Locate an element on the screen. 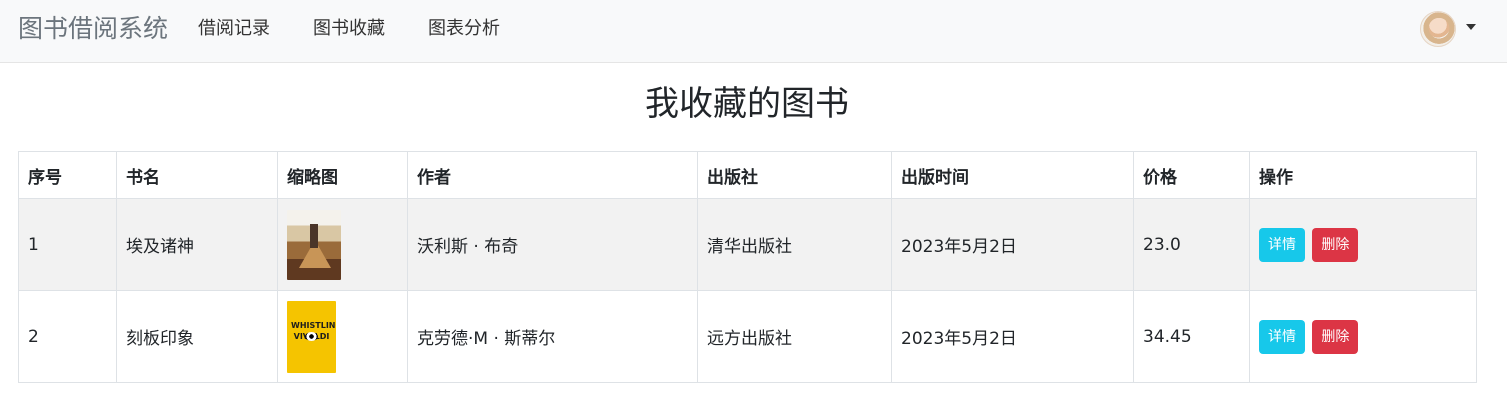 This screenshot has width=1507, height=411. avatar-image is located at coordinates (1438, 29).